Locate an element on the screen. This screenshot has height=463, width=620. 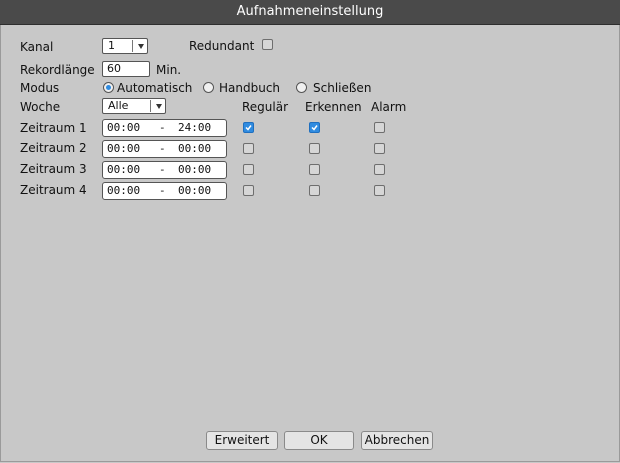
record-length-label: Rekordlänge is located at coordinates (57, 70).